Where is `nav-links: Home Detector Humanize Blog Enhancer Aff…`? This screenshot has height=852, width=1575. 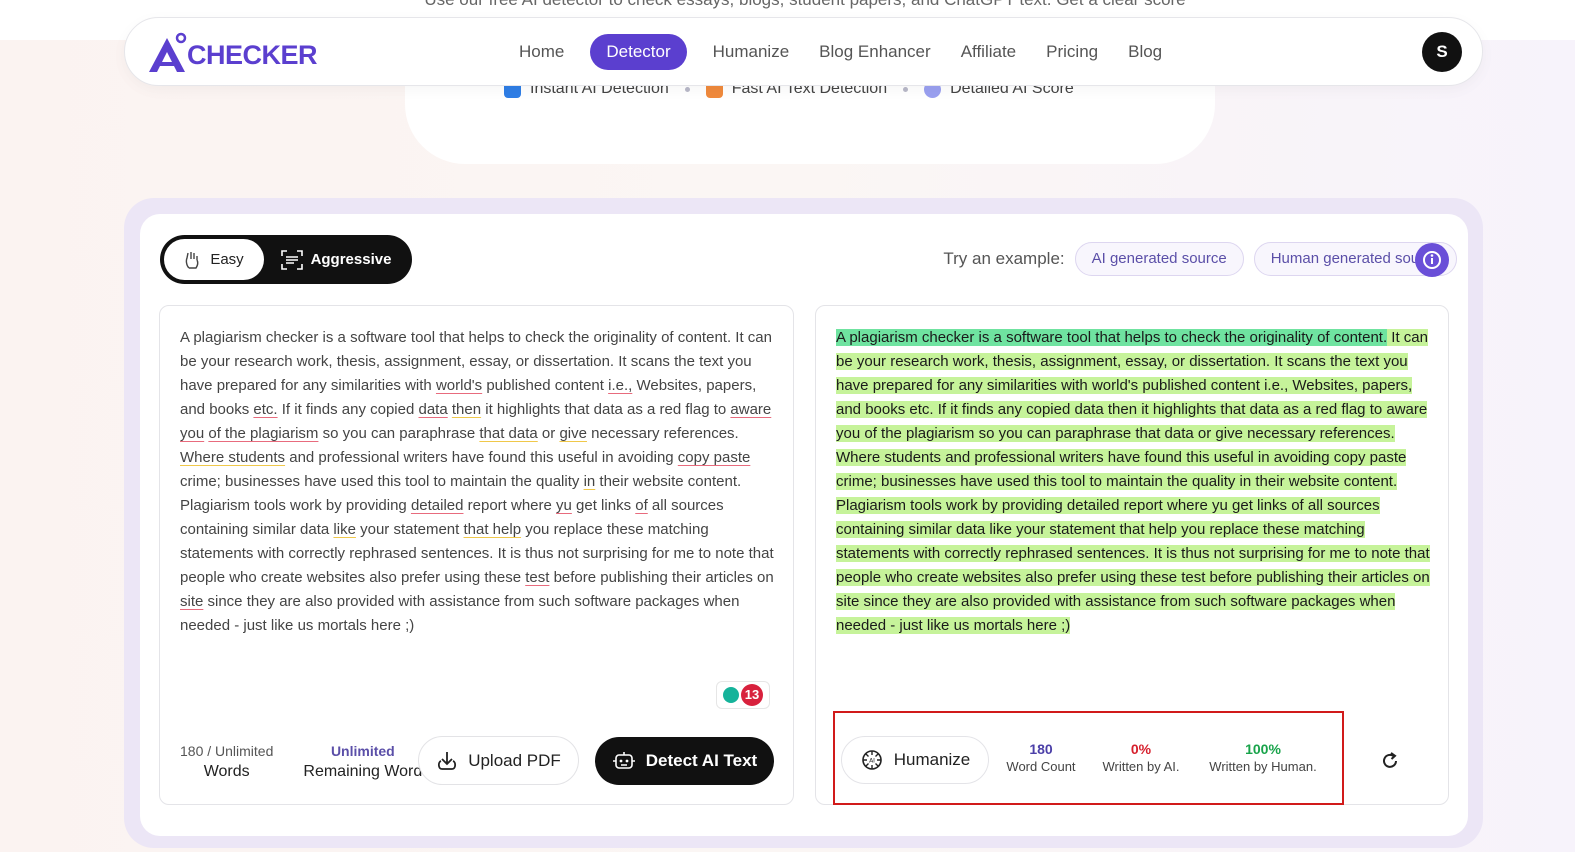
nav-links: Home Detector Humanize Blog Enhancer Aff… is located at coordinates (840, 52).